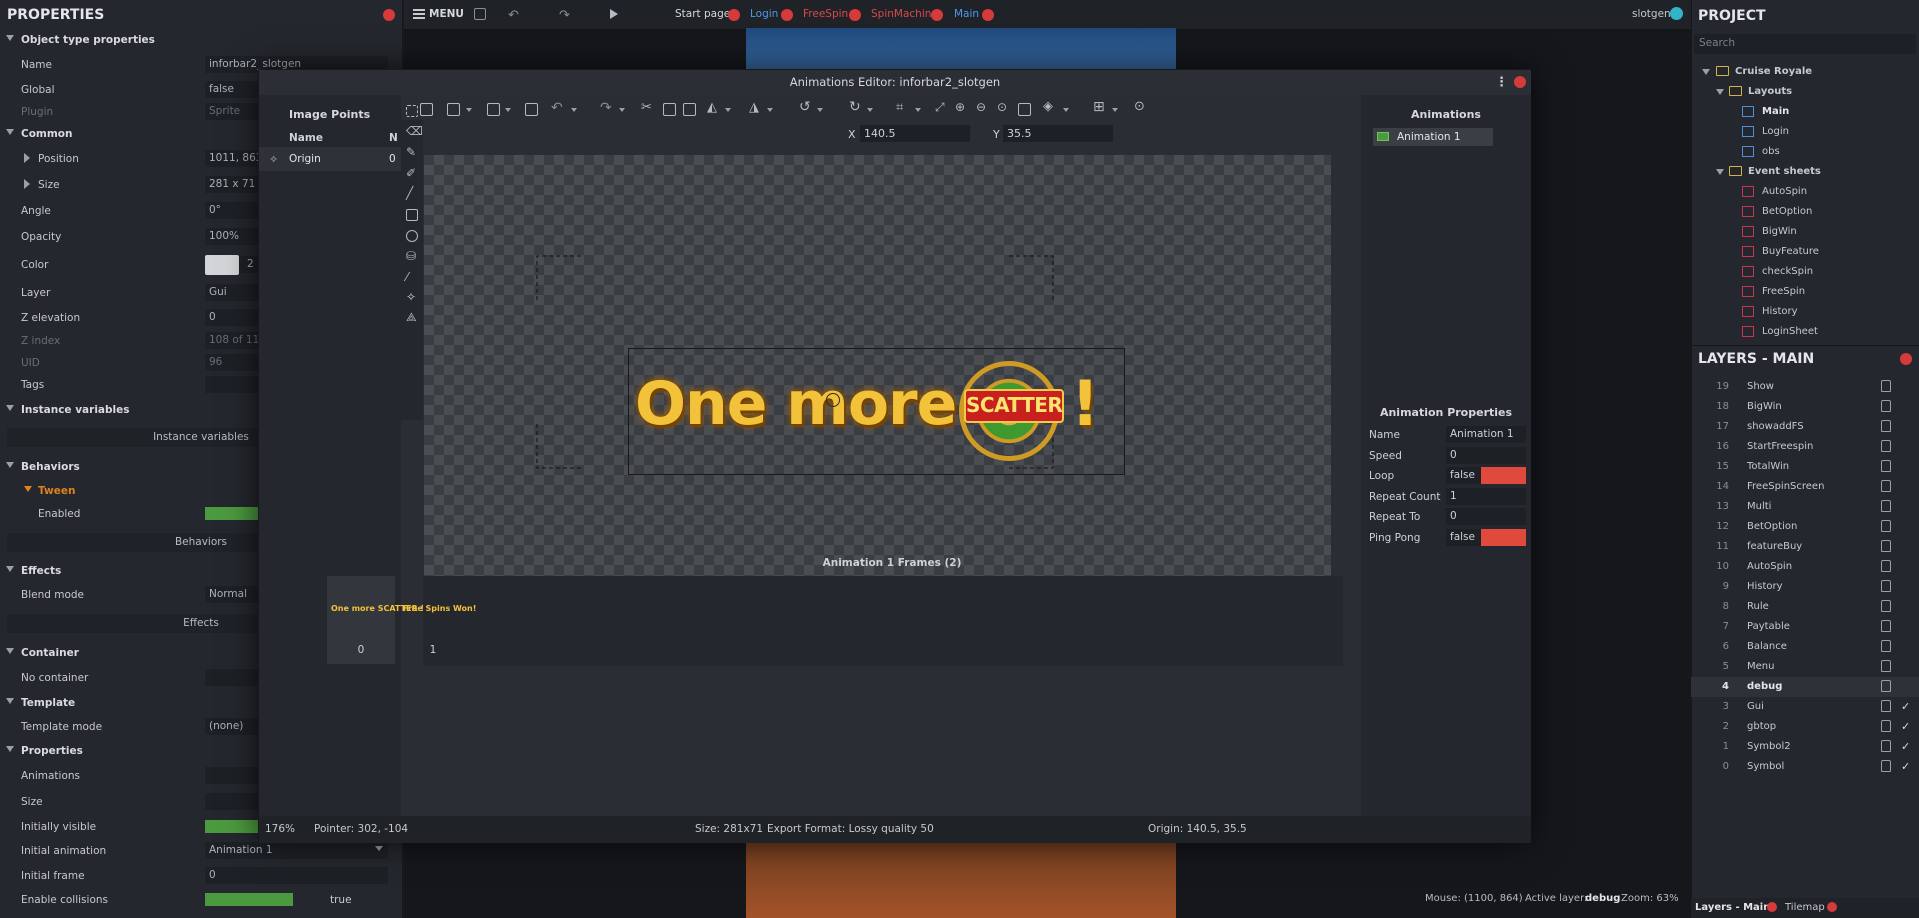 The width and height of the screenshot is (1919, 918). I want to click on x-input: 140.5, so click(915, 133).